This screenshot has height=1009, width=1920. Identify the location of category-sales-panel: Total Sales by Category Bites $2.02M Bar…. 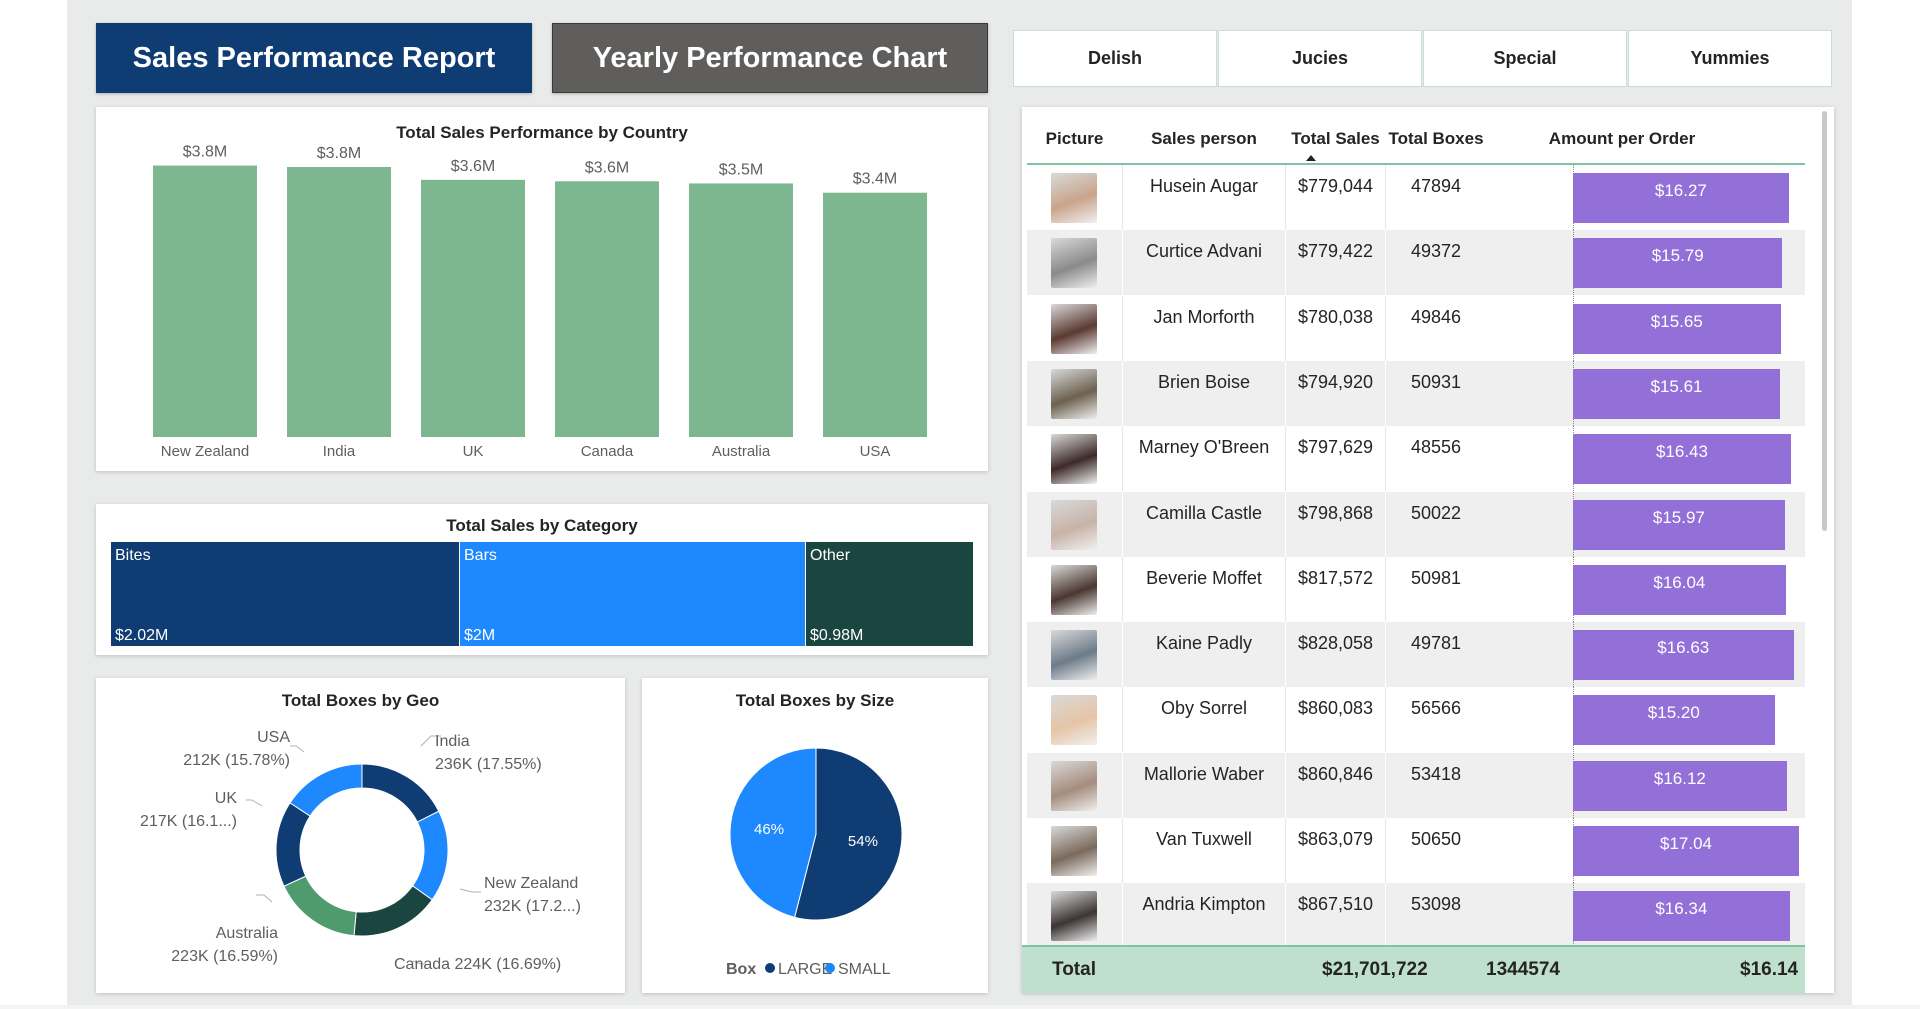
(542, 579).